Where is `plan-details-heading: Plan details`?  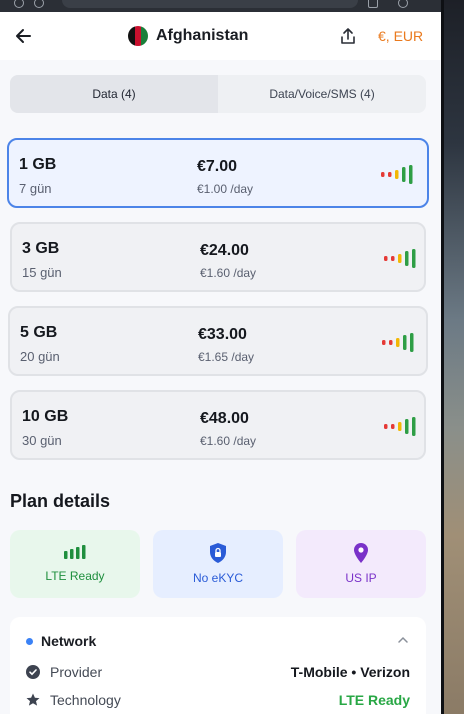 plan-details-heading: Plan details is located at coordinates (60, 501).